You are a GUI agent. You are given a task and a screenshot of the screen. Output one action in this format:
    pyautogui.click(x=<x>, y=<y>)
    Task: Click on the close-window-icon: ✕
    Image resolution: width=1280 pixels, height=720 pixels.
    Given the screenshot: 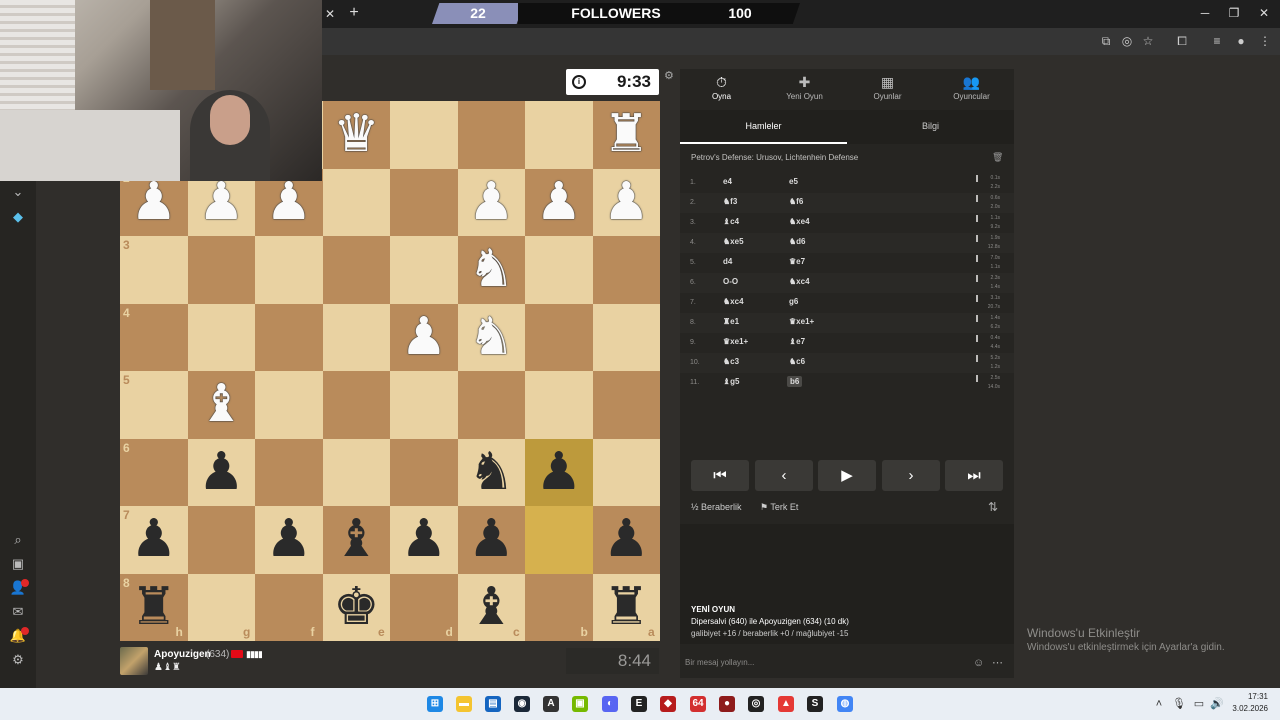 What is the action you would take?
    pyautogui.click(x=1264, y=13)
    